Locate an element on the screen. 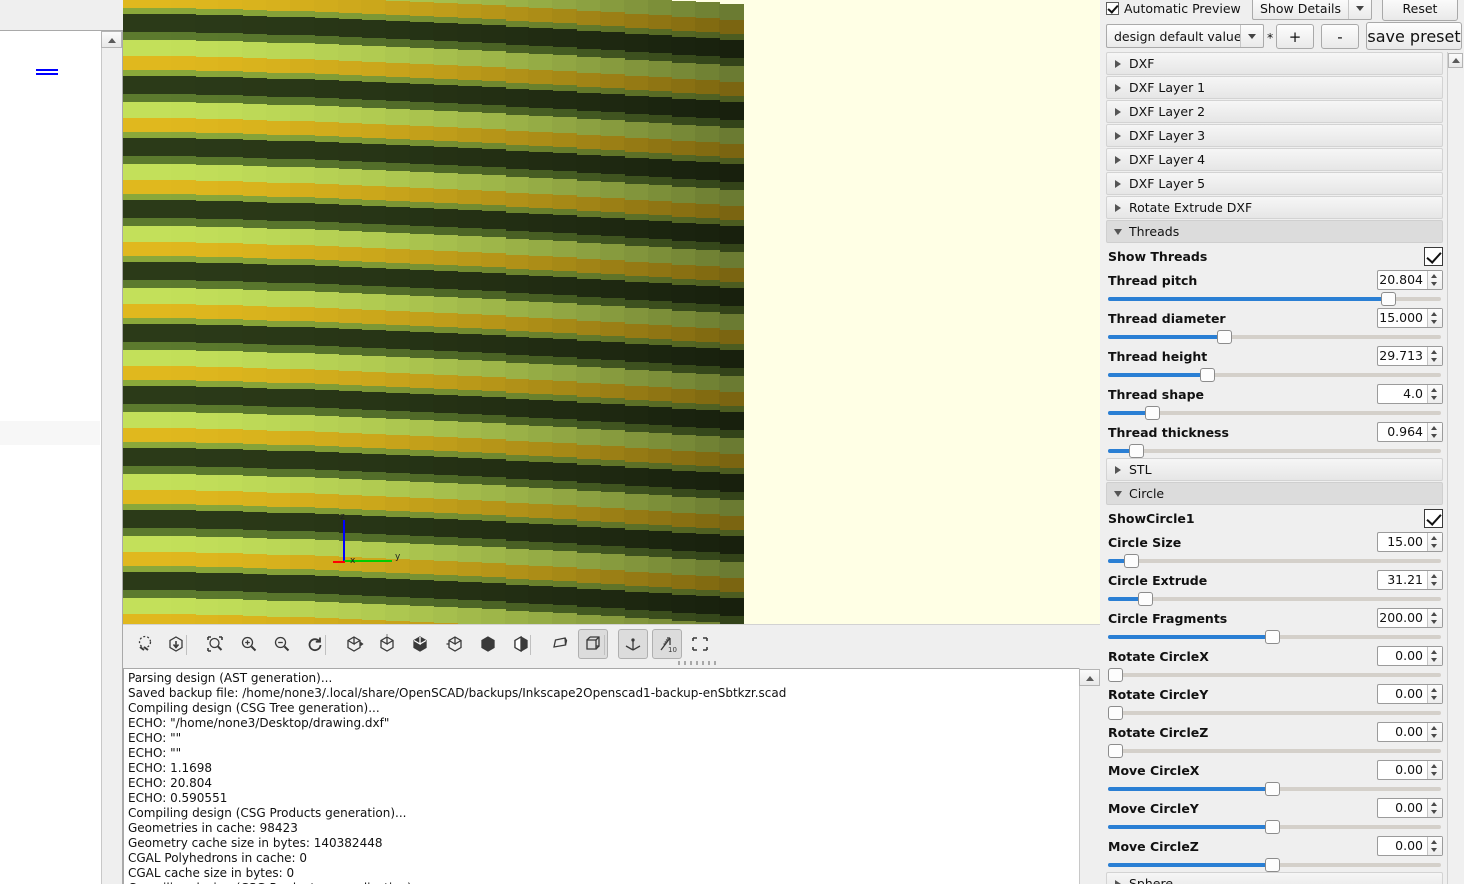  zoom-out-icon is located at coordinates (282, 644).